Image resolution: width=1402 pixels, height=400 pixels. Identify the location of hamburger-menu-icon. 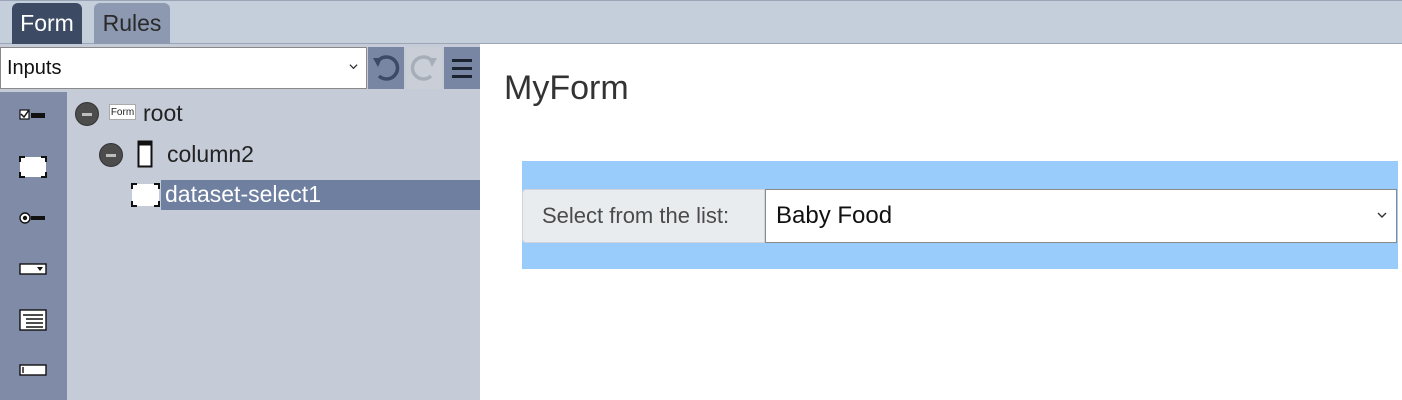
(462, 68).